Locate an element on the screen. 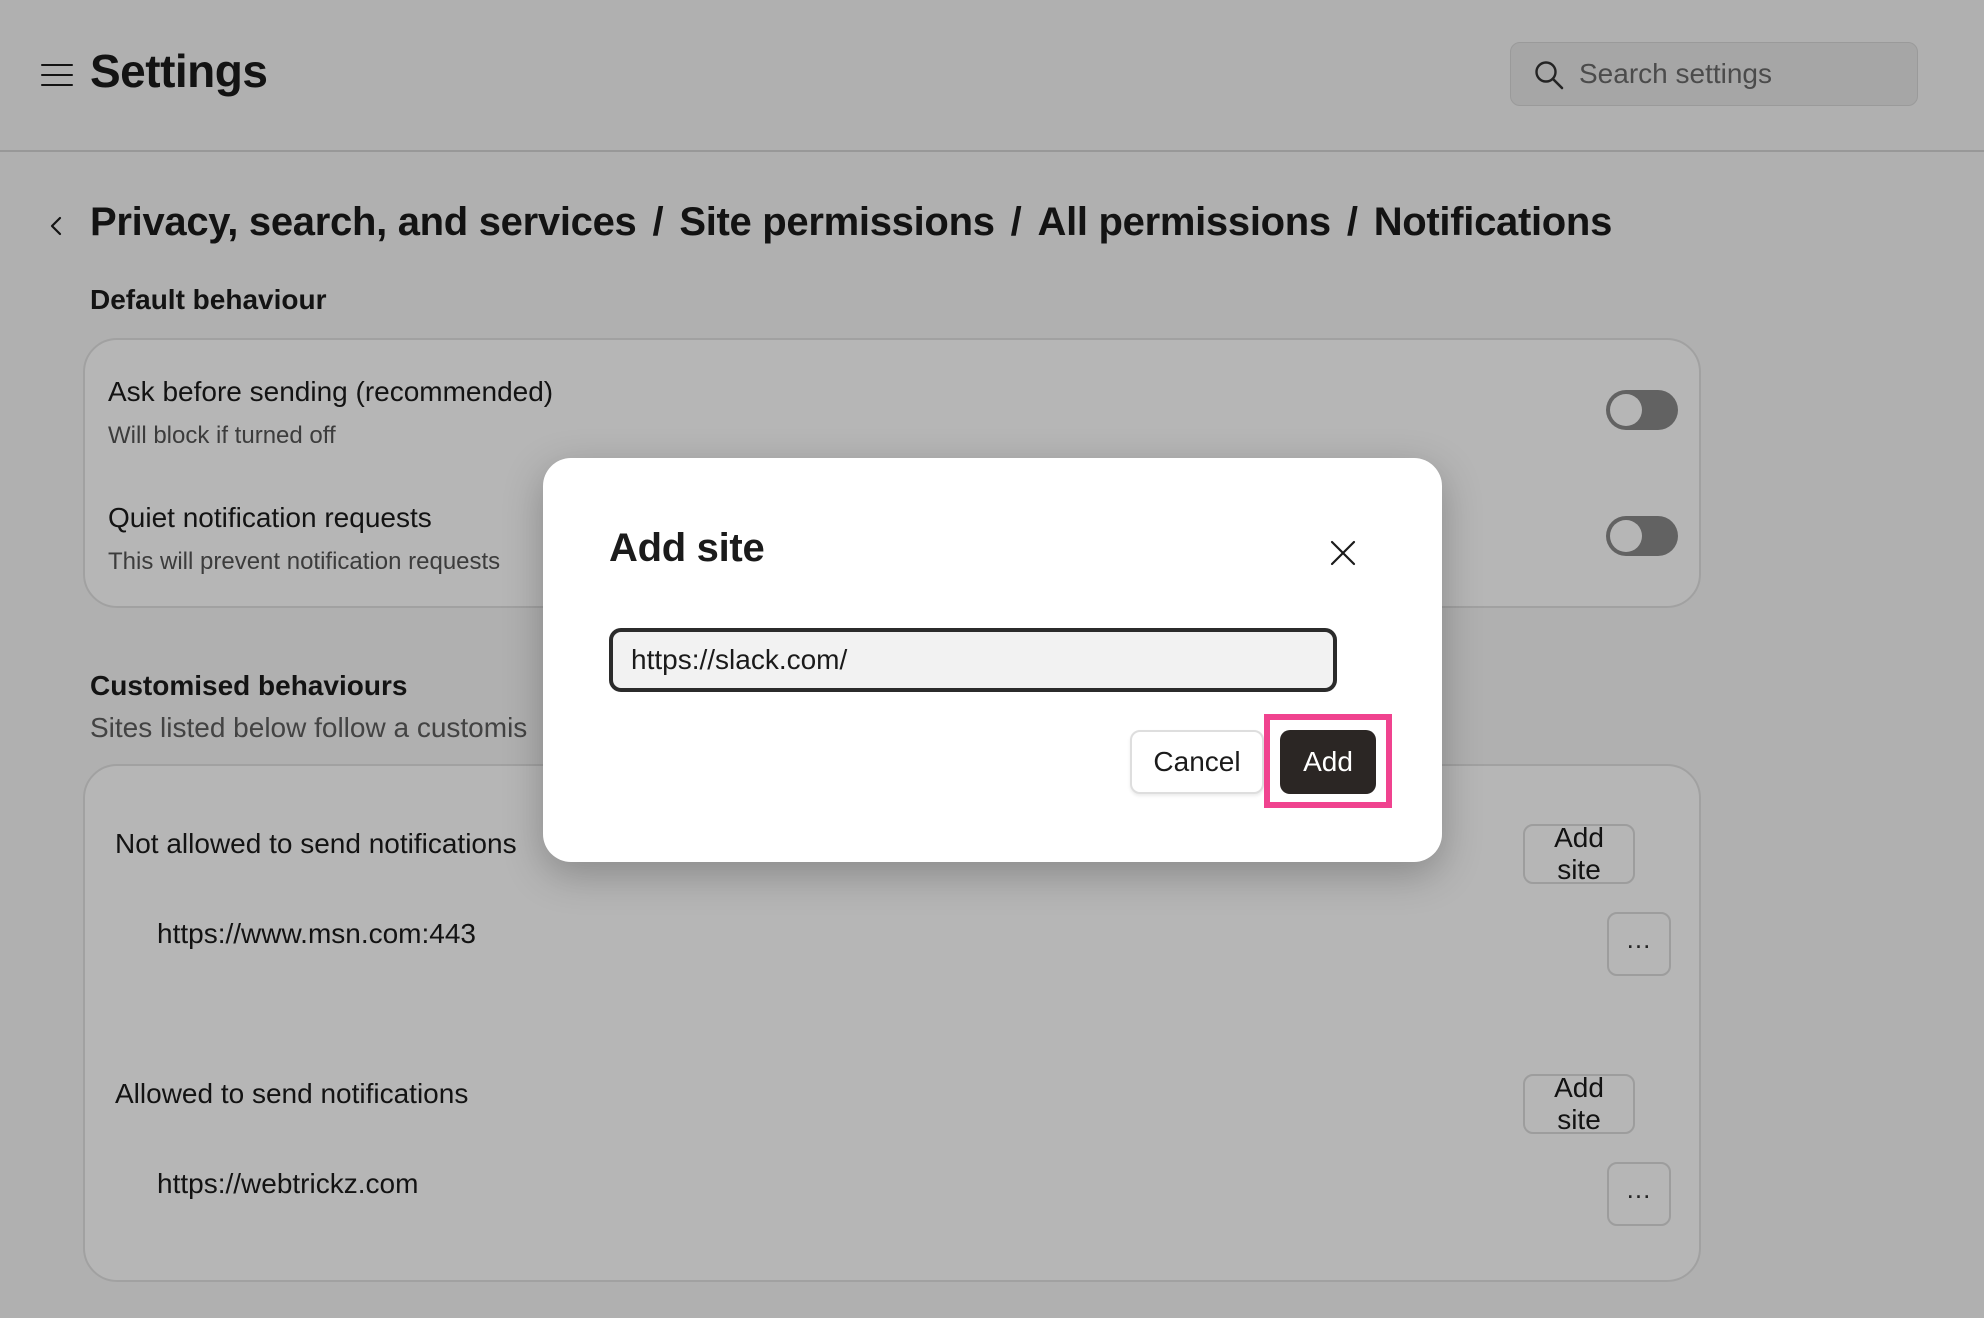 Image resolution: width=1984 pixels, height=1318 pixels. site-url-input is located at coordinates (973, 660).